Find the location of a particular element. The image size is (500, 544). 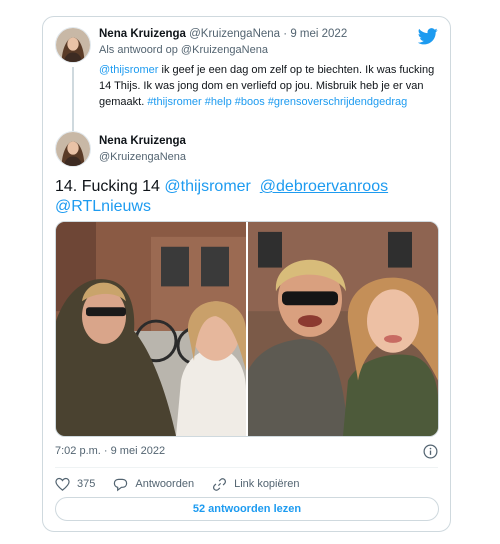

reply-date: 9 mei 2022 is located at coordinates (318, 34).